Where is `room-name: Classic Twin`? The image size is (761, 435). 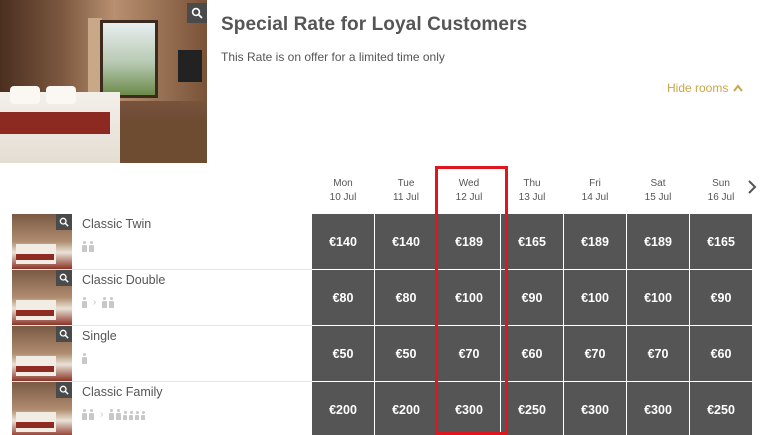 room-name: Classic Twin is located at coordinates (116, 224).